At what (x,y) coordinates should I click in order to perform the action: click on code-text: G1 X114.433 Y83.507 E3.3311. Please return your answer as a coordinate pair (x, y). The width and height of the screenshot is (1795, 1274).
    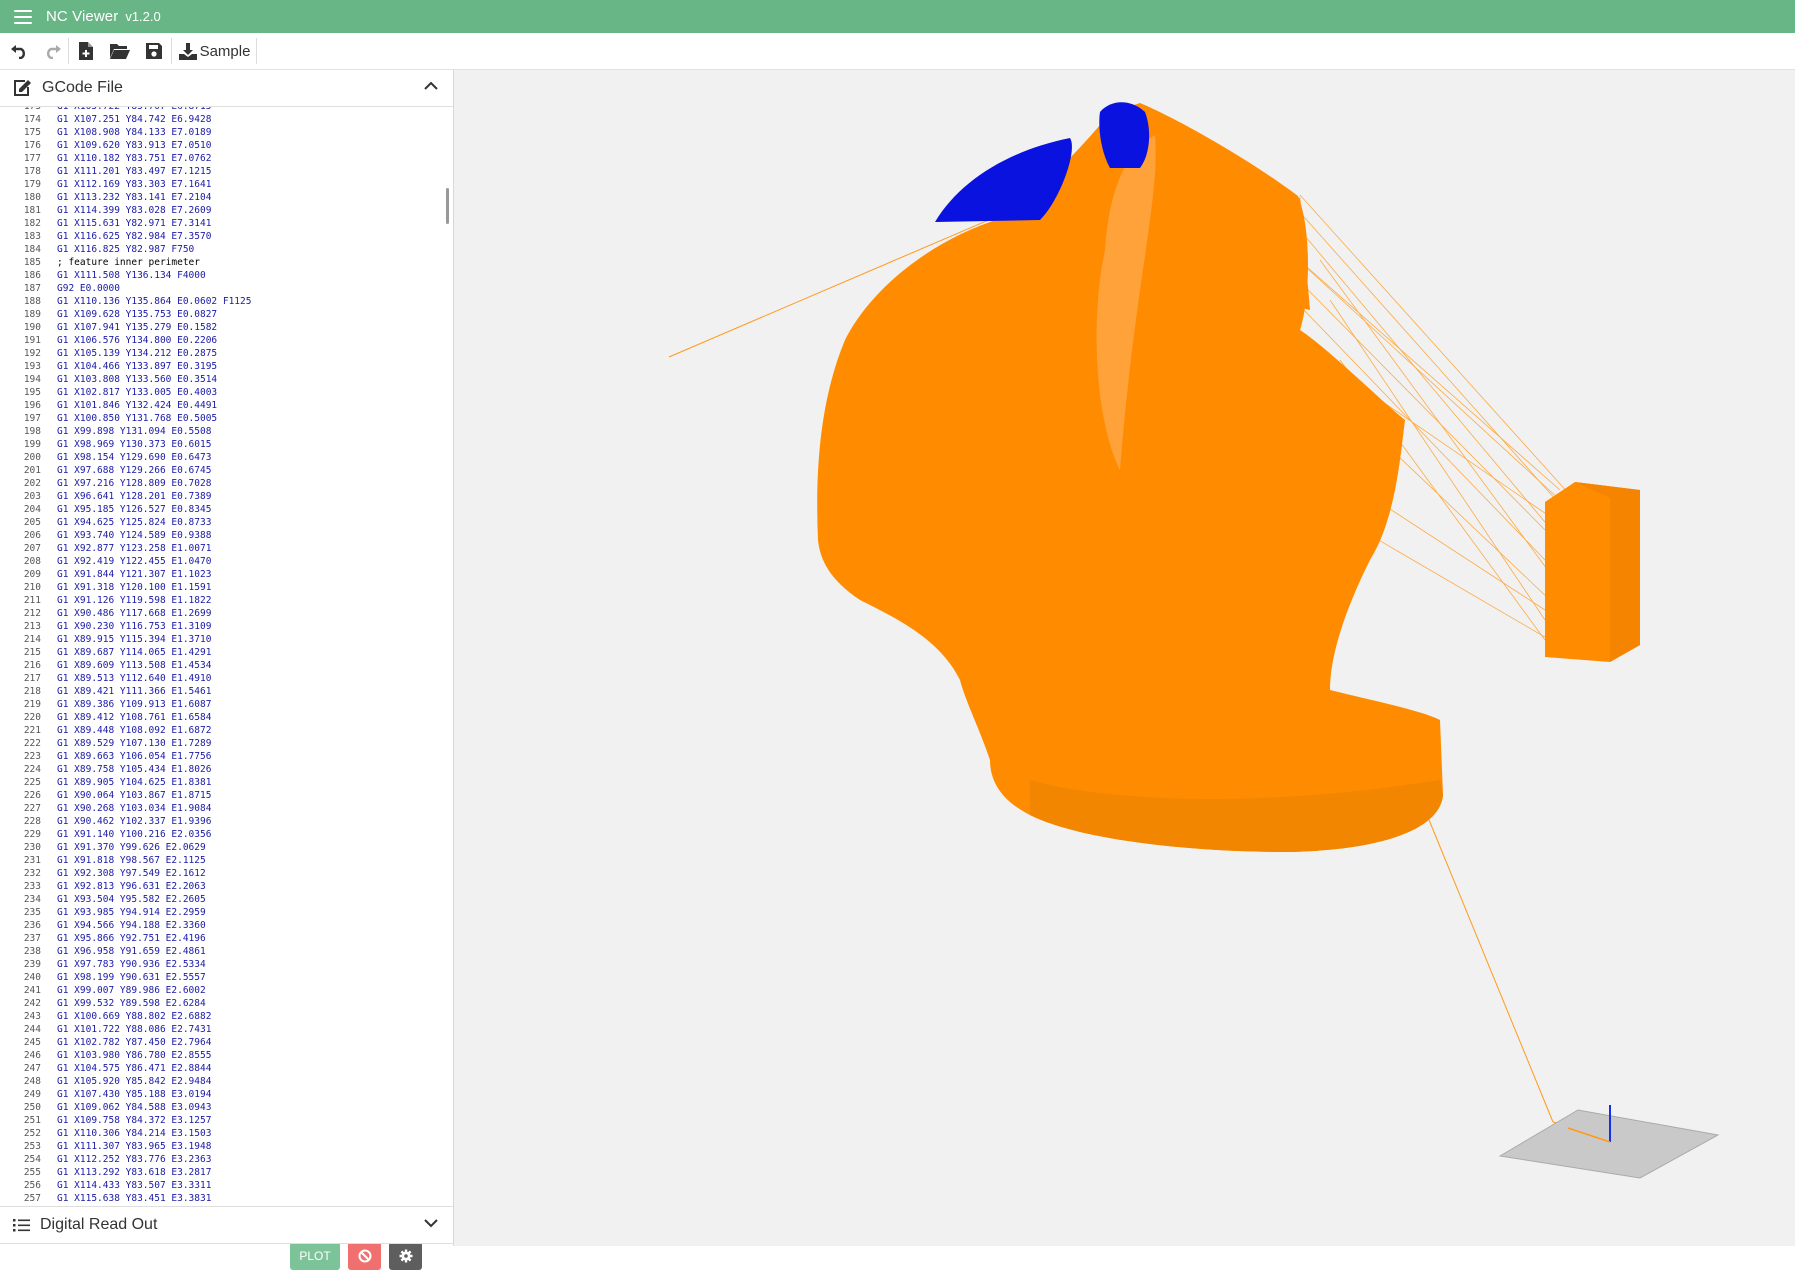
    Looking at the image, I should click on (134, 1185).